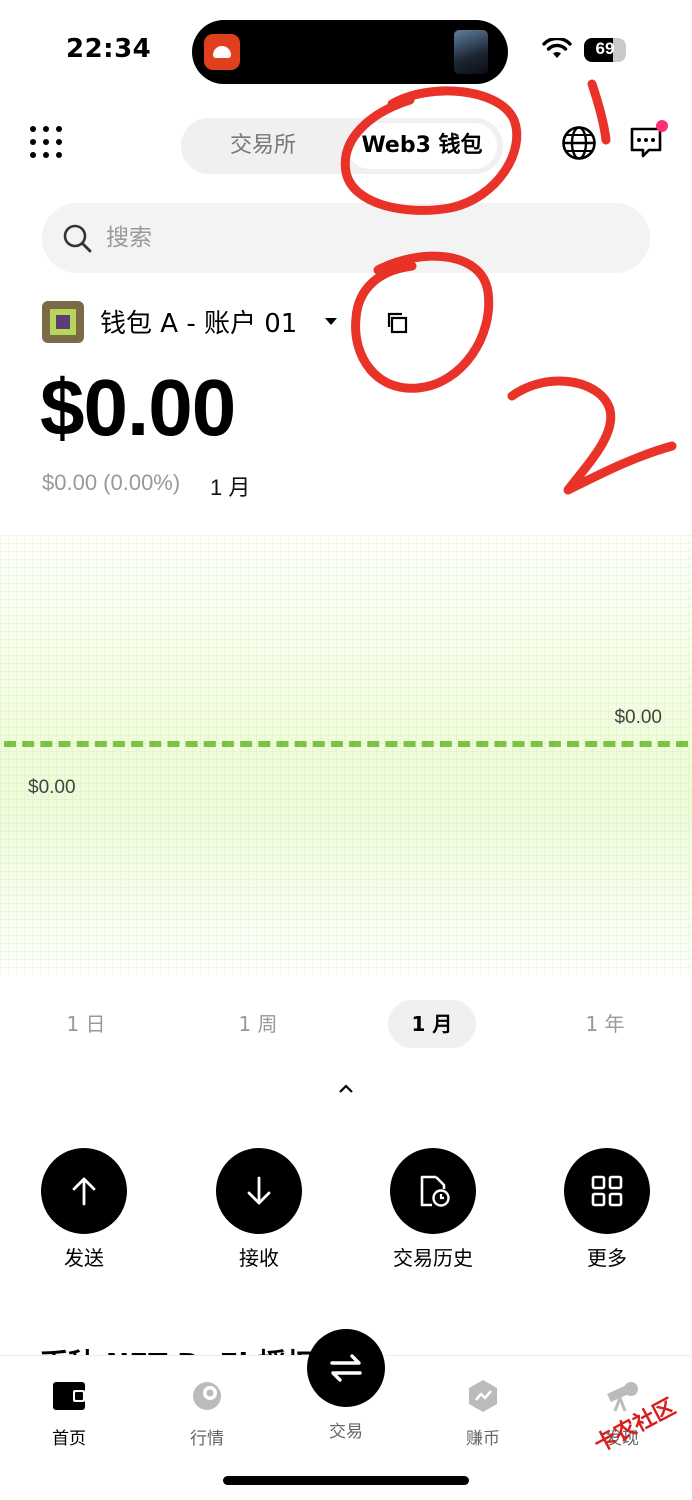  What do you see at coordinates (638, 717) in the screenshot?
I see `chart-high-label: $0.00` at bounding box center [638, 717].